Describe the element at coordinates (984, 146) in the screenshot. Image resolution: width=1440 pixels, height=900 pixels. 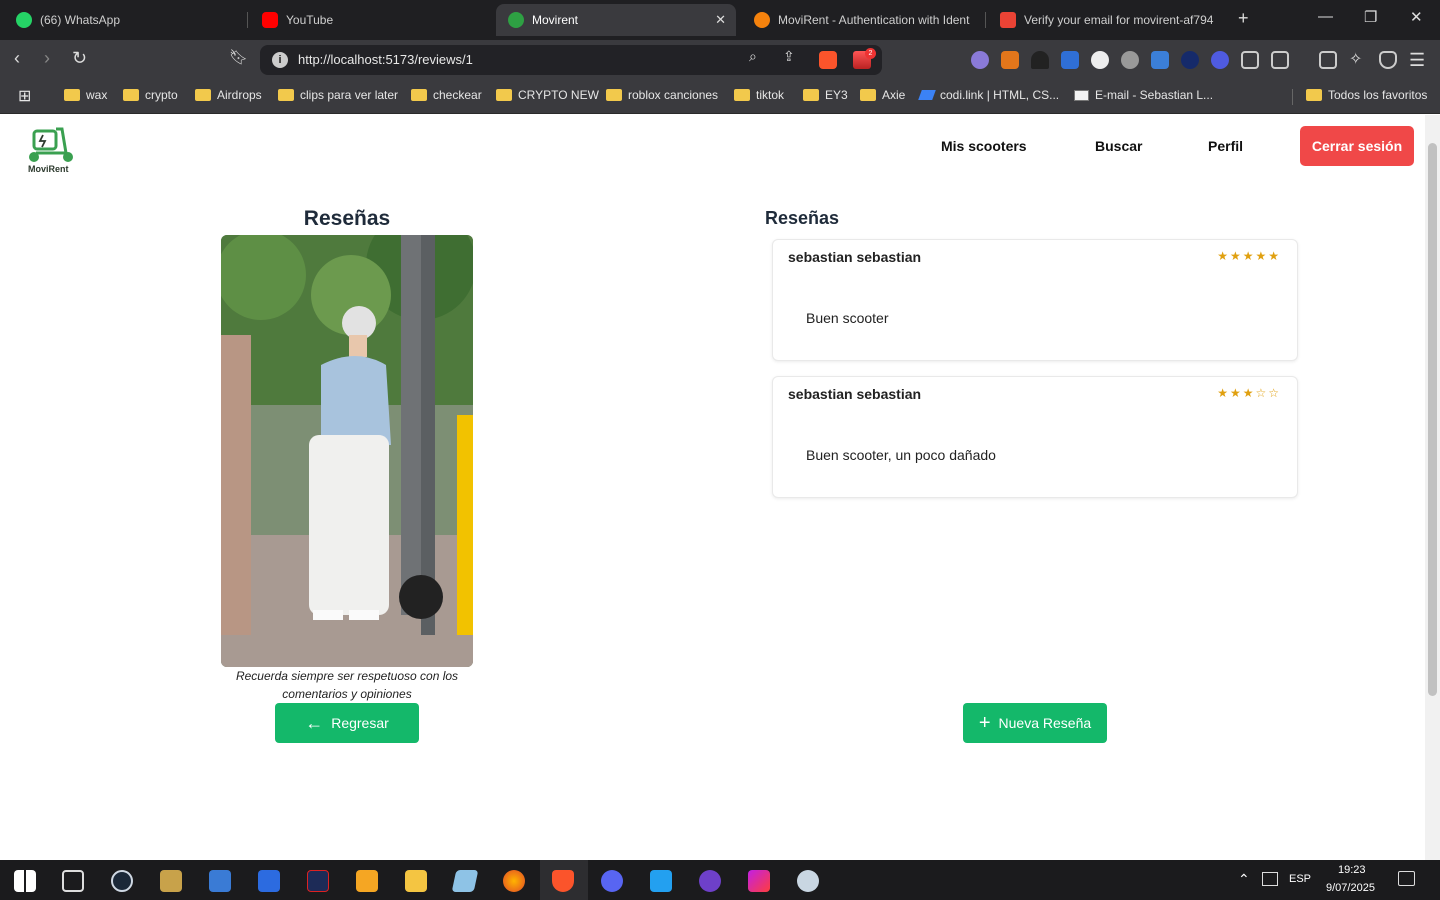
I see `nav-my-scooters: Mis scooters` at that location.